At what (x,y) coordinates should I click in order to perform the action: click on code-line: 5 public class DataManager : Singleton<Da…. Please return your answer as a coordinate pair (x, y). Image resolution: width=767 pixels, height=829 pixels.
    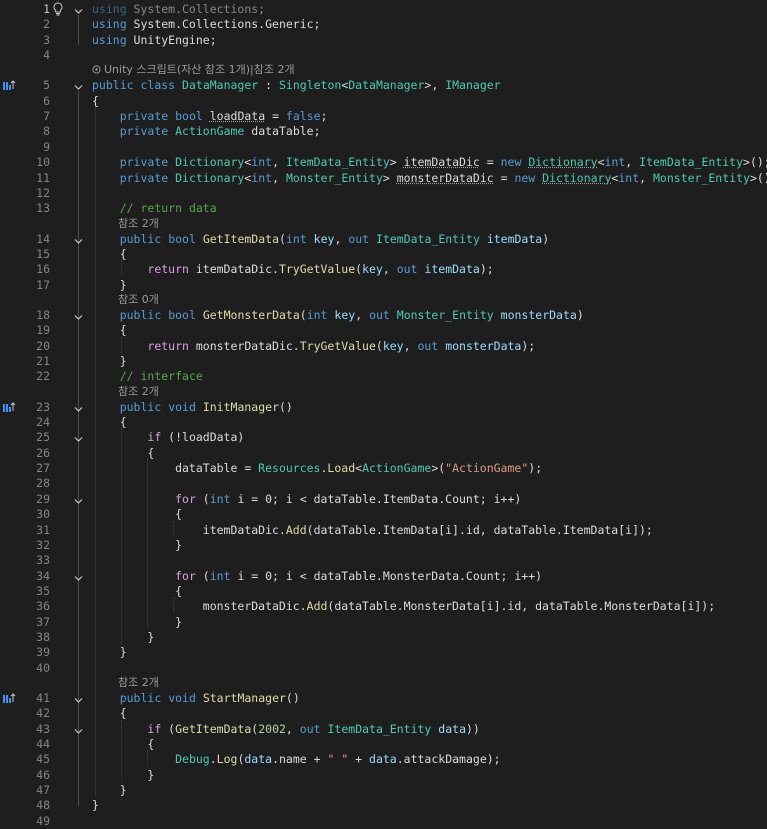
    Looking at the image, I should click on (383, 85).